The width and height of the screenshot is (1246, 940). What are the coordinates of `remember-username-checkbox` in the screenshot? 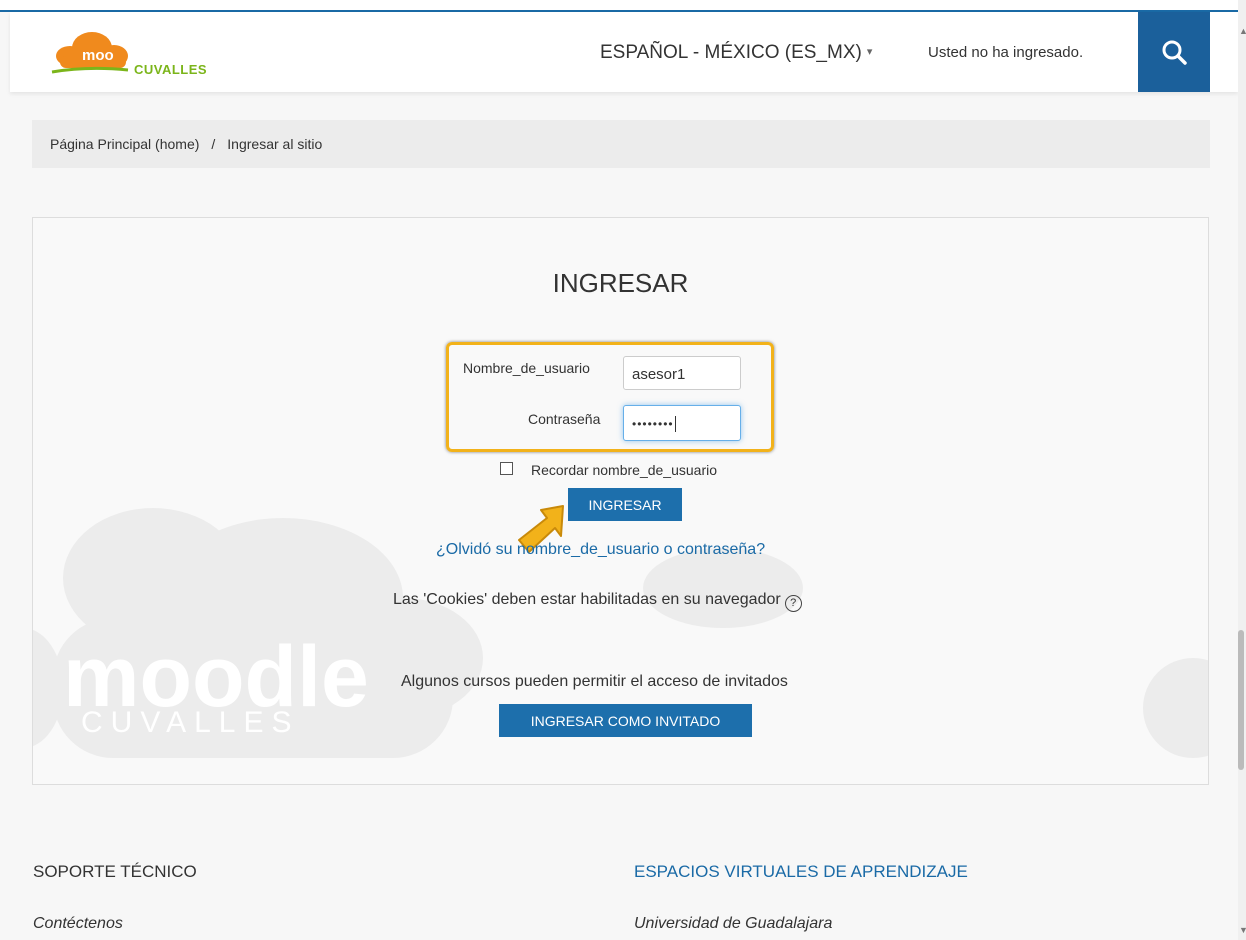 It's located at (506, 468).